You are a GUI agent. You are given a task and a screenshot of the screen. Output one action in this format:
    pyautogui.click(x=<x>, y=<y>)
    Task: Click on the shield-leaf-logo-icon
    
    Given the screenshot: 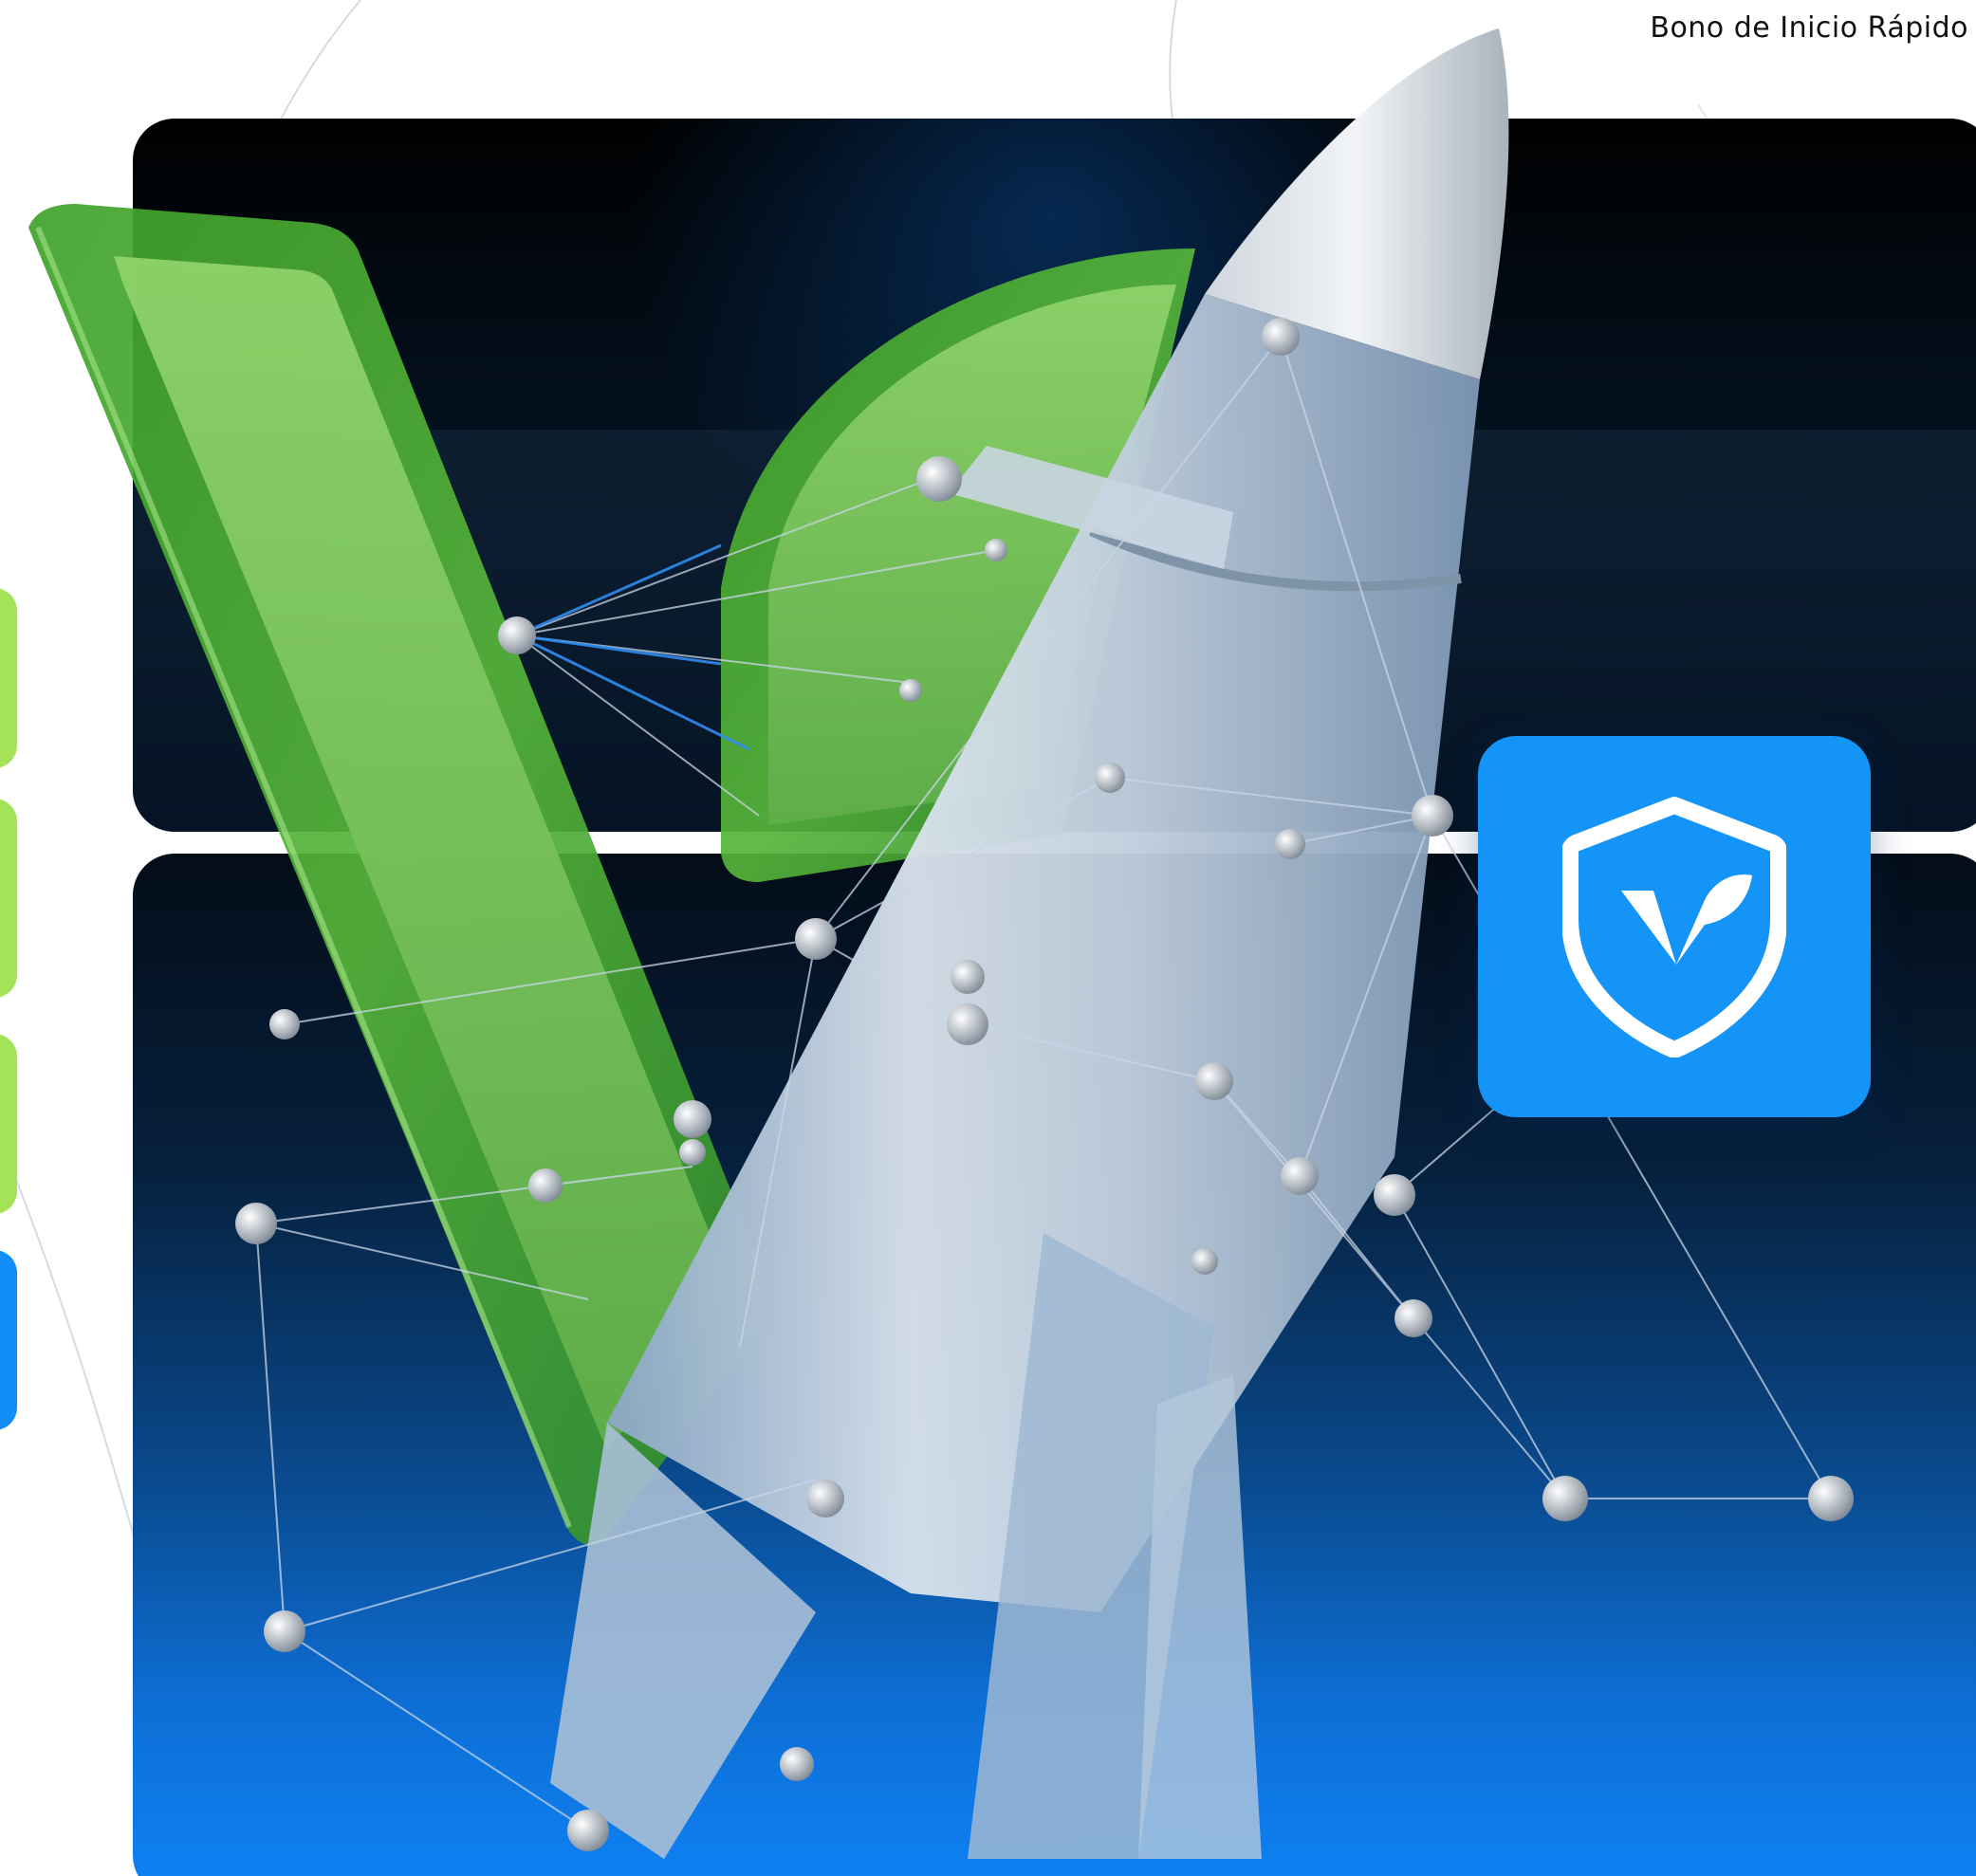 What is the action you would take?
    pyautogui.click(x=1674, y=927)
    